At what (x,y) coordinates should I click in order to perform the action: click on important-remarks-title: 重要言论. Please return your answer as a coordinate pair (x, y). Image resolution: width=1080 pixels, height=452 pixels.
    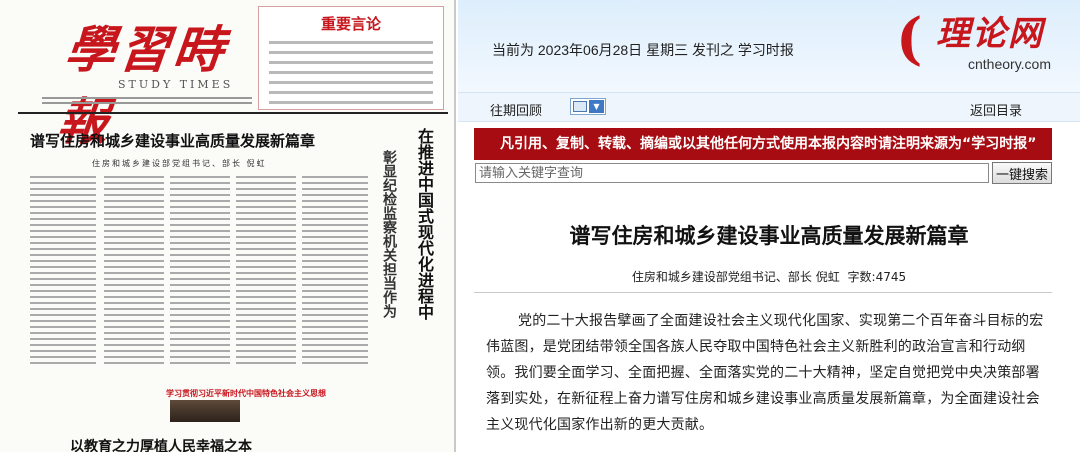
    Looking at the image, I should click on (350, 24).